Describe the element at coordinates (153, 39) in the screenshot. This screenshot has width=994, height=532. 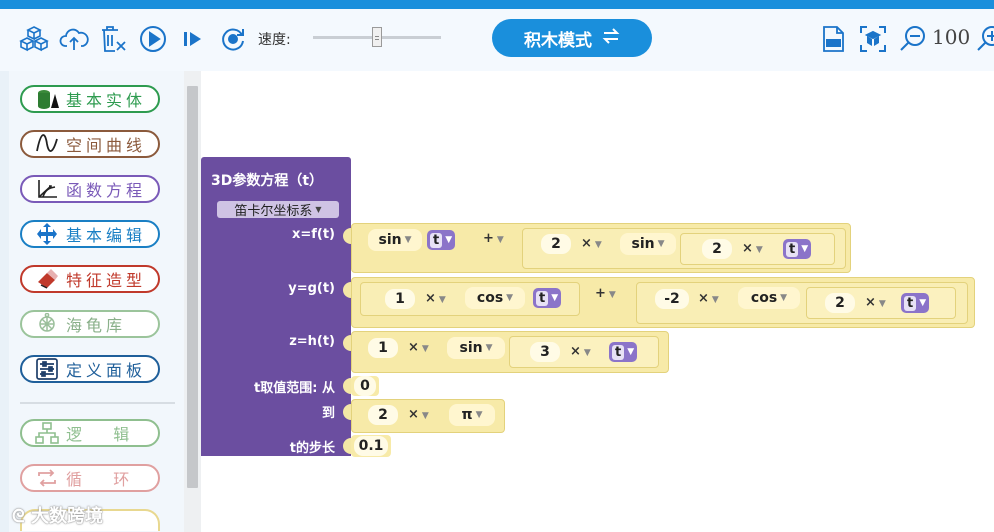
I see `play-icon` at that location.